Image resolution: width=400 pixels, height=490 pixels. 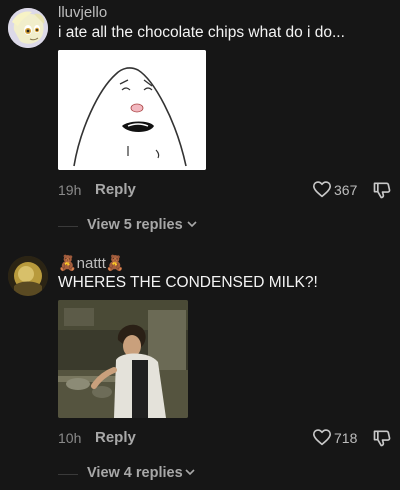 I want to click on username: lluvjello, so click(x=82, y=12).